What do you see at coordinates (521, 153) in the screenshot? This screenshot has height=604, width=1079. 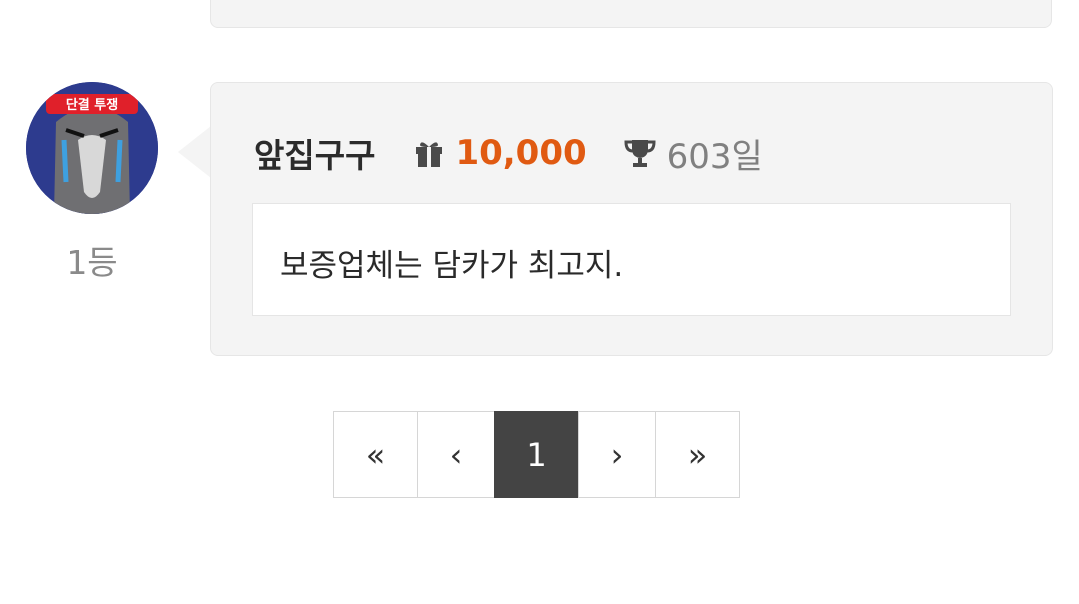 I see `points-value: 10,000` at bounding box center [521, 153].